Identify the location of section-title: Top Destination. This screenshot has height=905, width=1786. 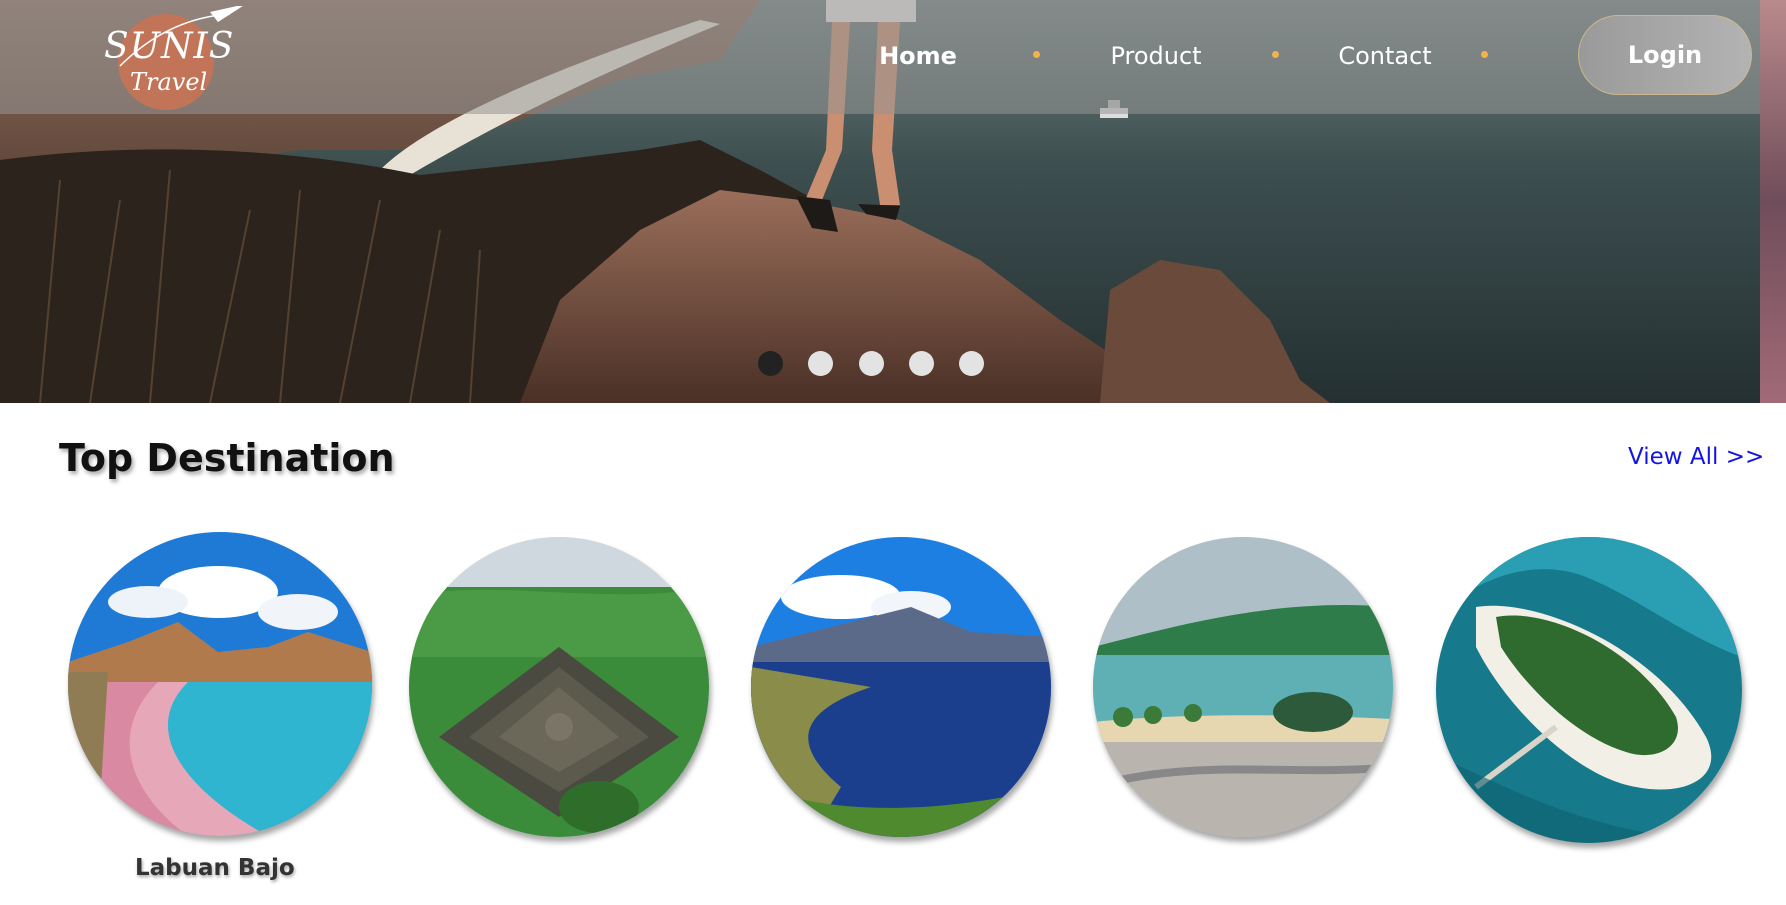
(227, 458).